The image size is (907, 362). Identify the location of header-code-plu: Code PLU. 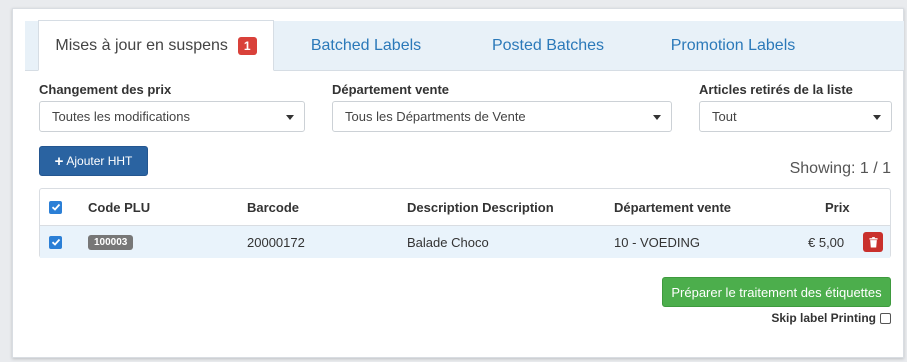
(119, 207).